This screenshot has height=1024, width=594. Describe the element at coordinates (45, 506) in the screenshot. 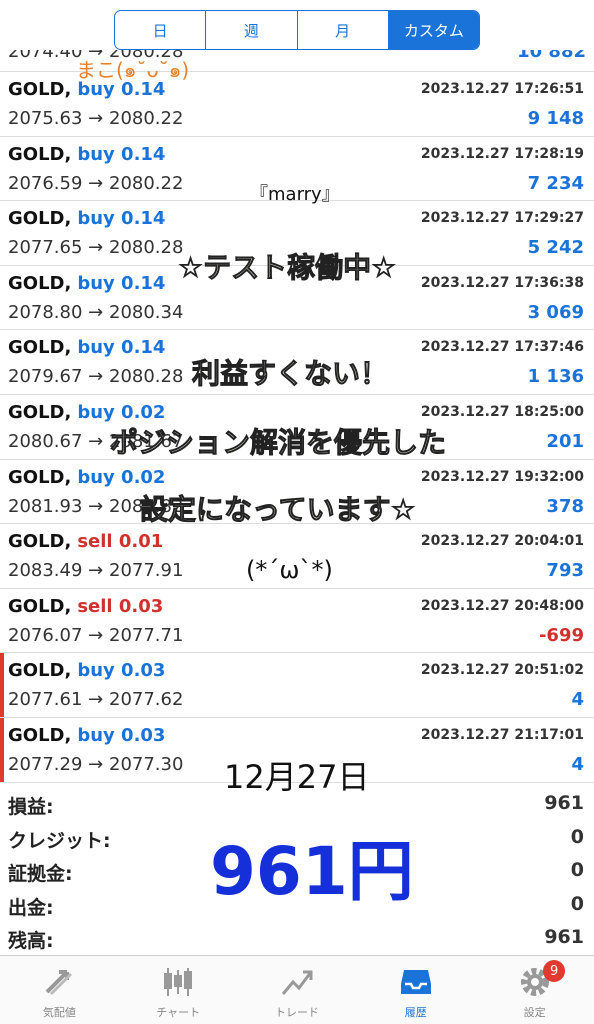

I see `open-price: 2081.93` at that location.